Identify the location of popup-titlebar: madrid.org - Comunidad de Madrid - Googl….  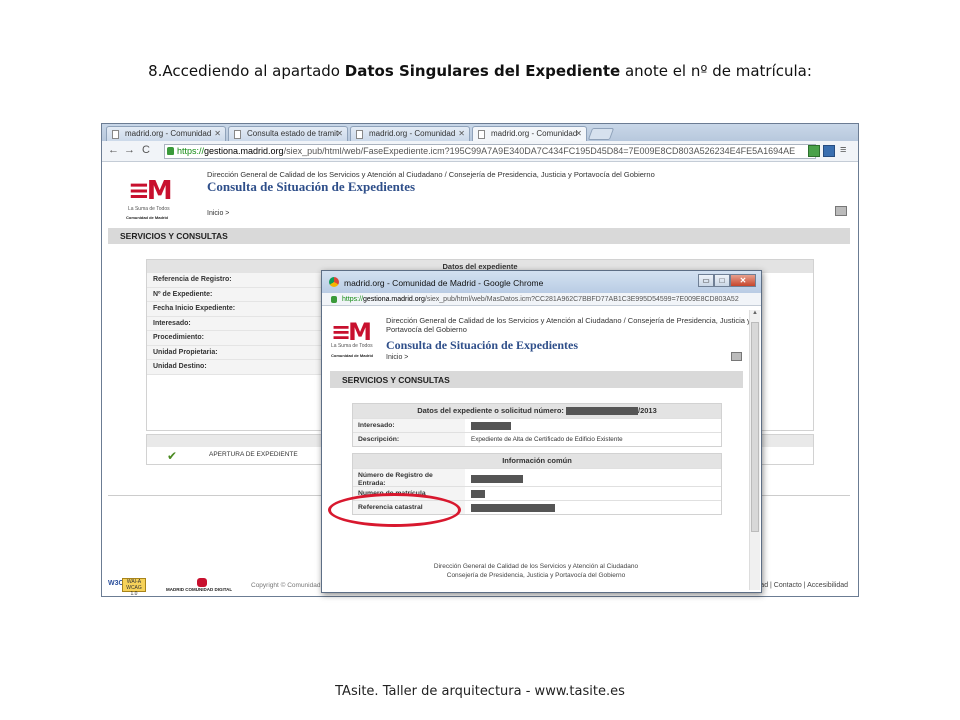
(541, 282).